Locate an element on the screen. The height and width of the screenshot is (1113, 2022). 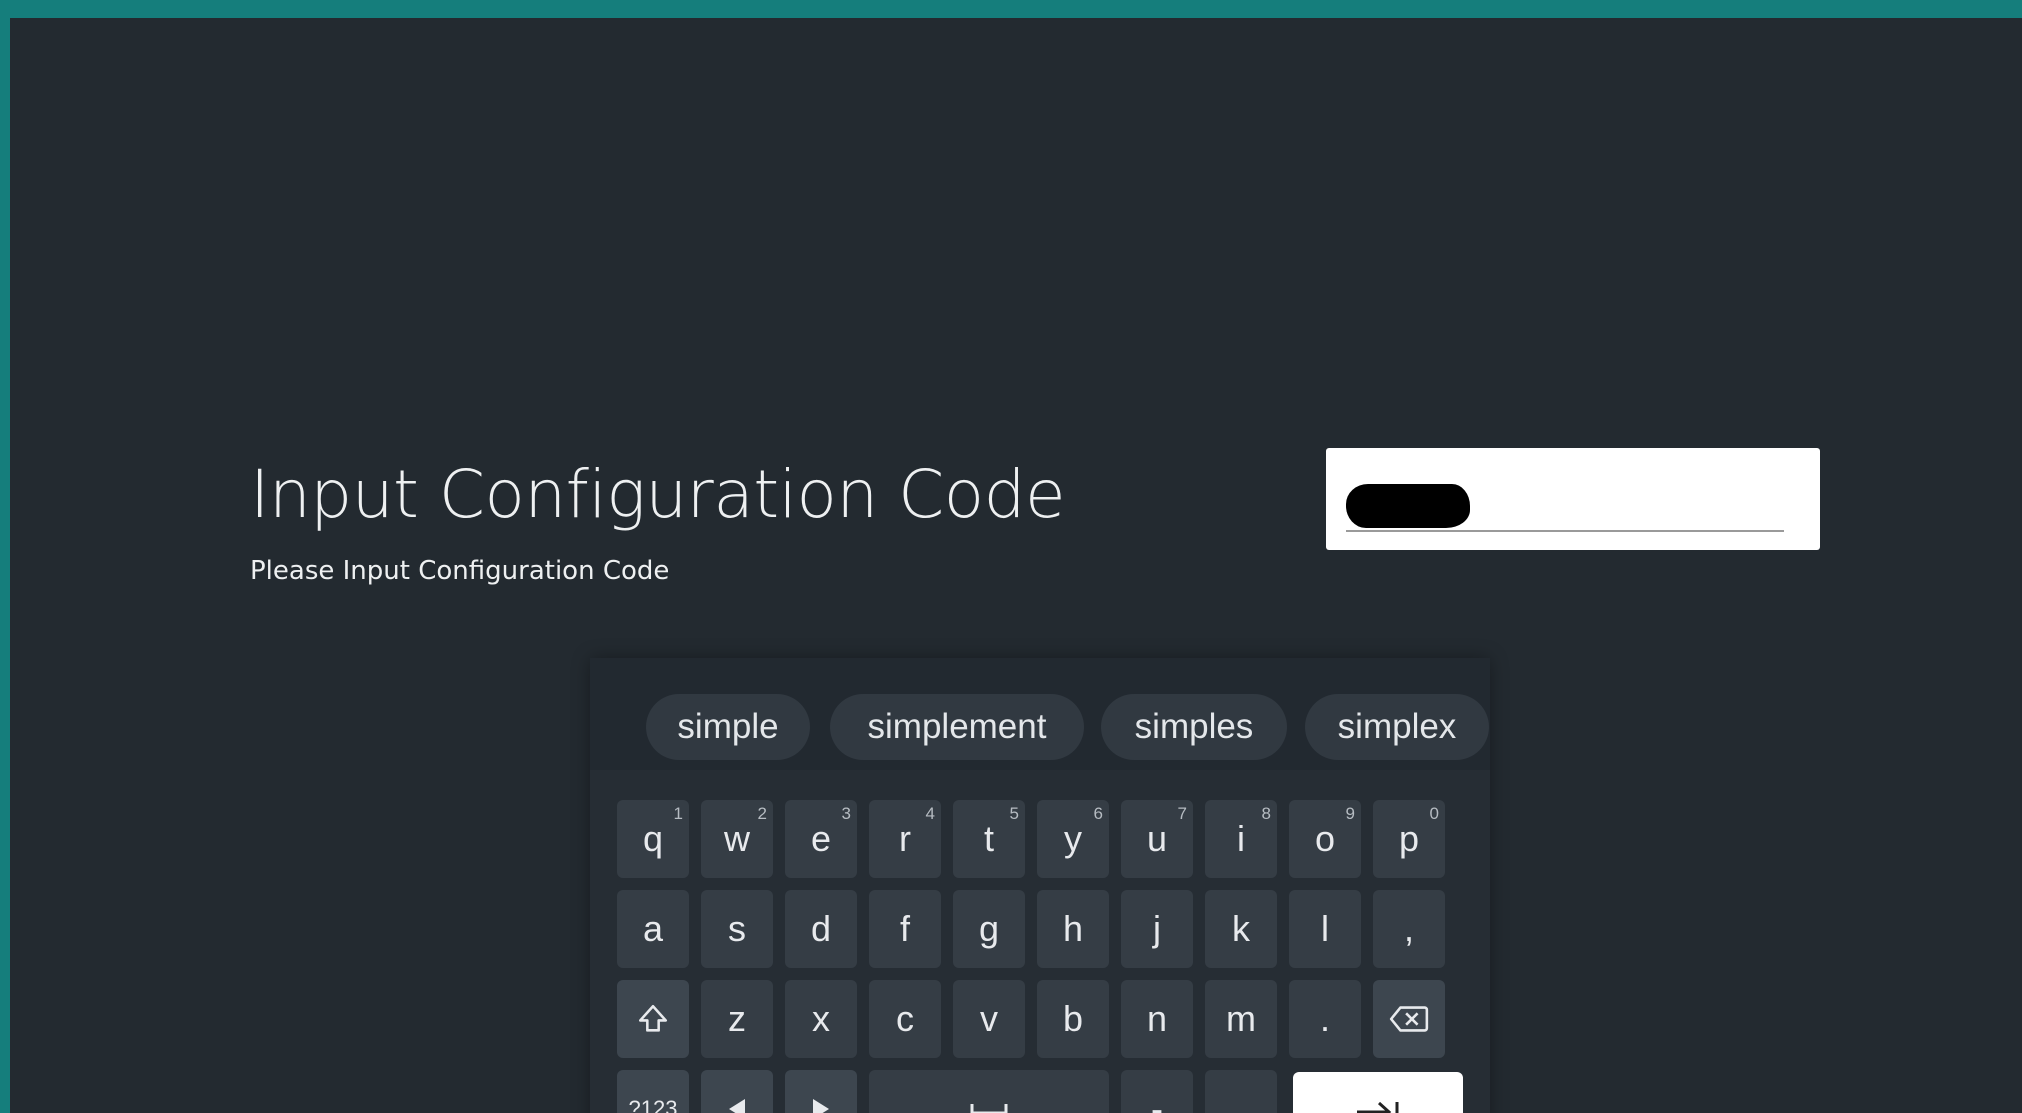
suggestion-strip: simple simplement simples simplex is located at coordinates (1040, 714).